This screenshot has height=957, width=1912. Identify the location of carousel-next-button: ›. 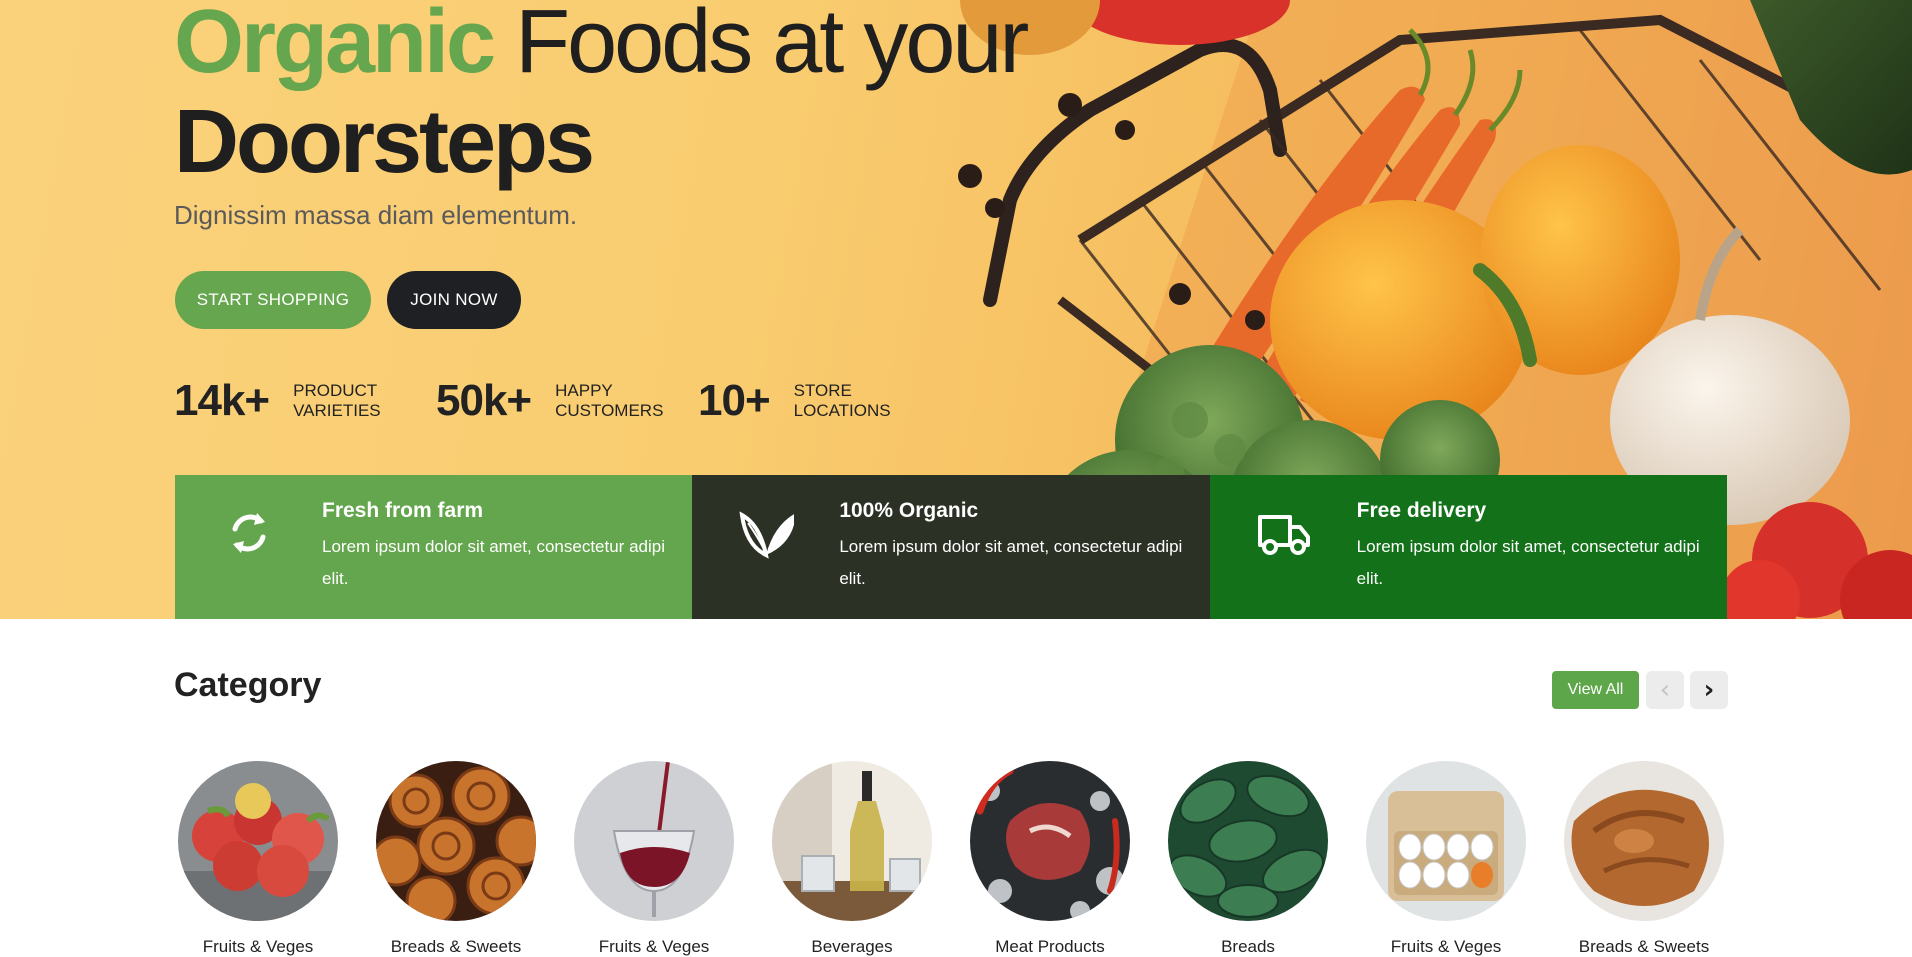
(1709, 690).